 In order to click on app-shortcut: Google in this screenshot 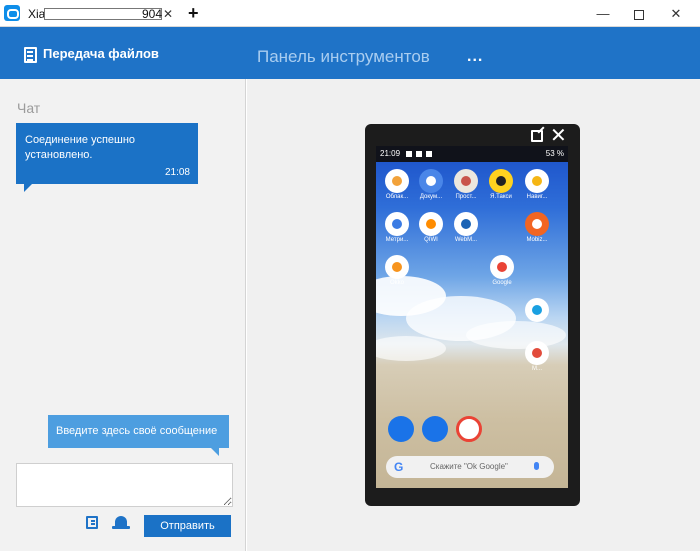, I will do `click(502, 271)`.